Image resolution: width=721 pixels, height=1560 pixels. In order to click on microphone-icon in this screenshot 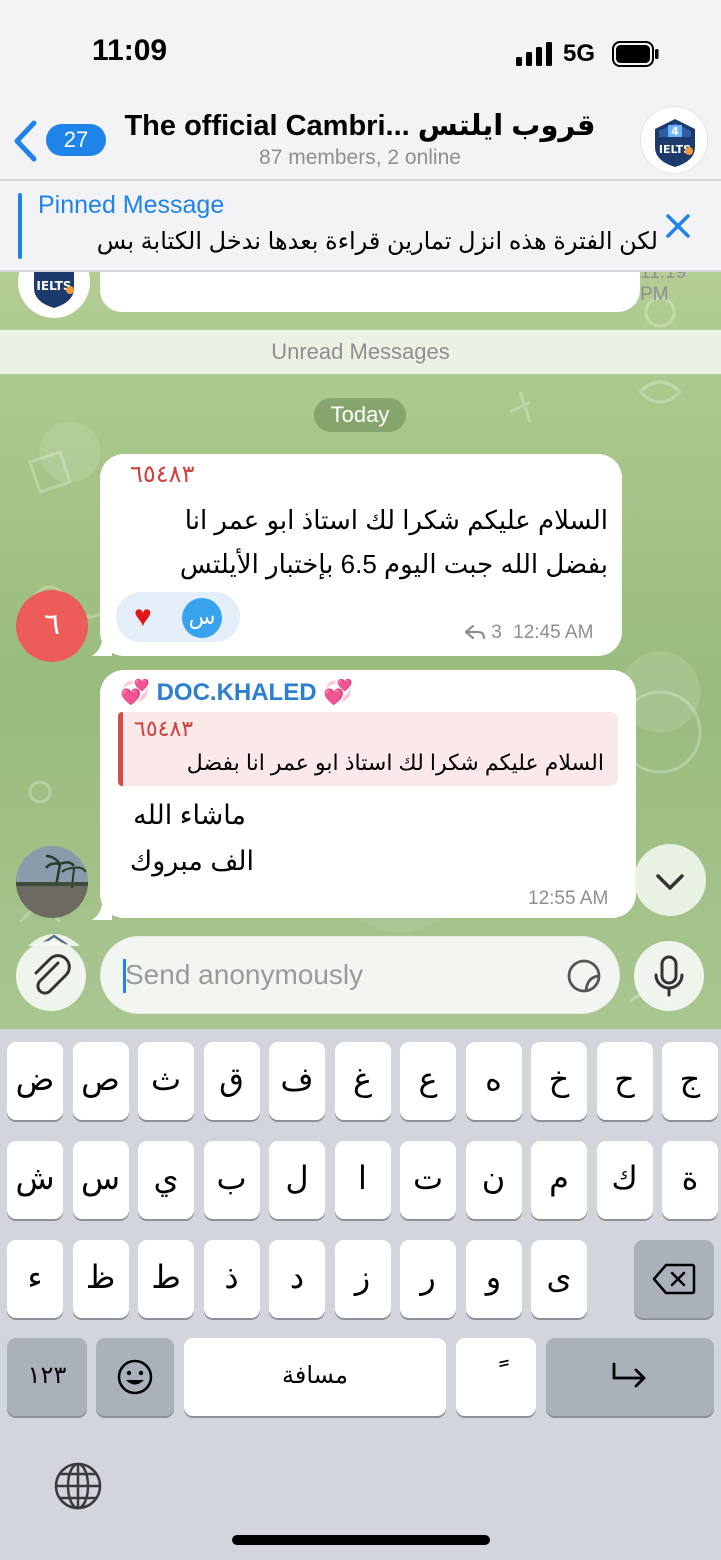, I will do `click(669, 976)`.